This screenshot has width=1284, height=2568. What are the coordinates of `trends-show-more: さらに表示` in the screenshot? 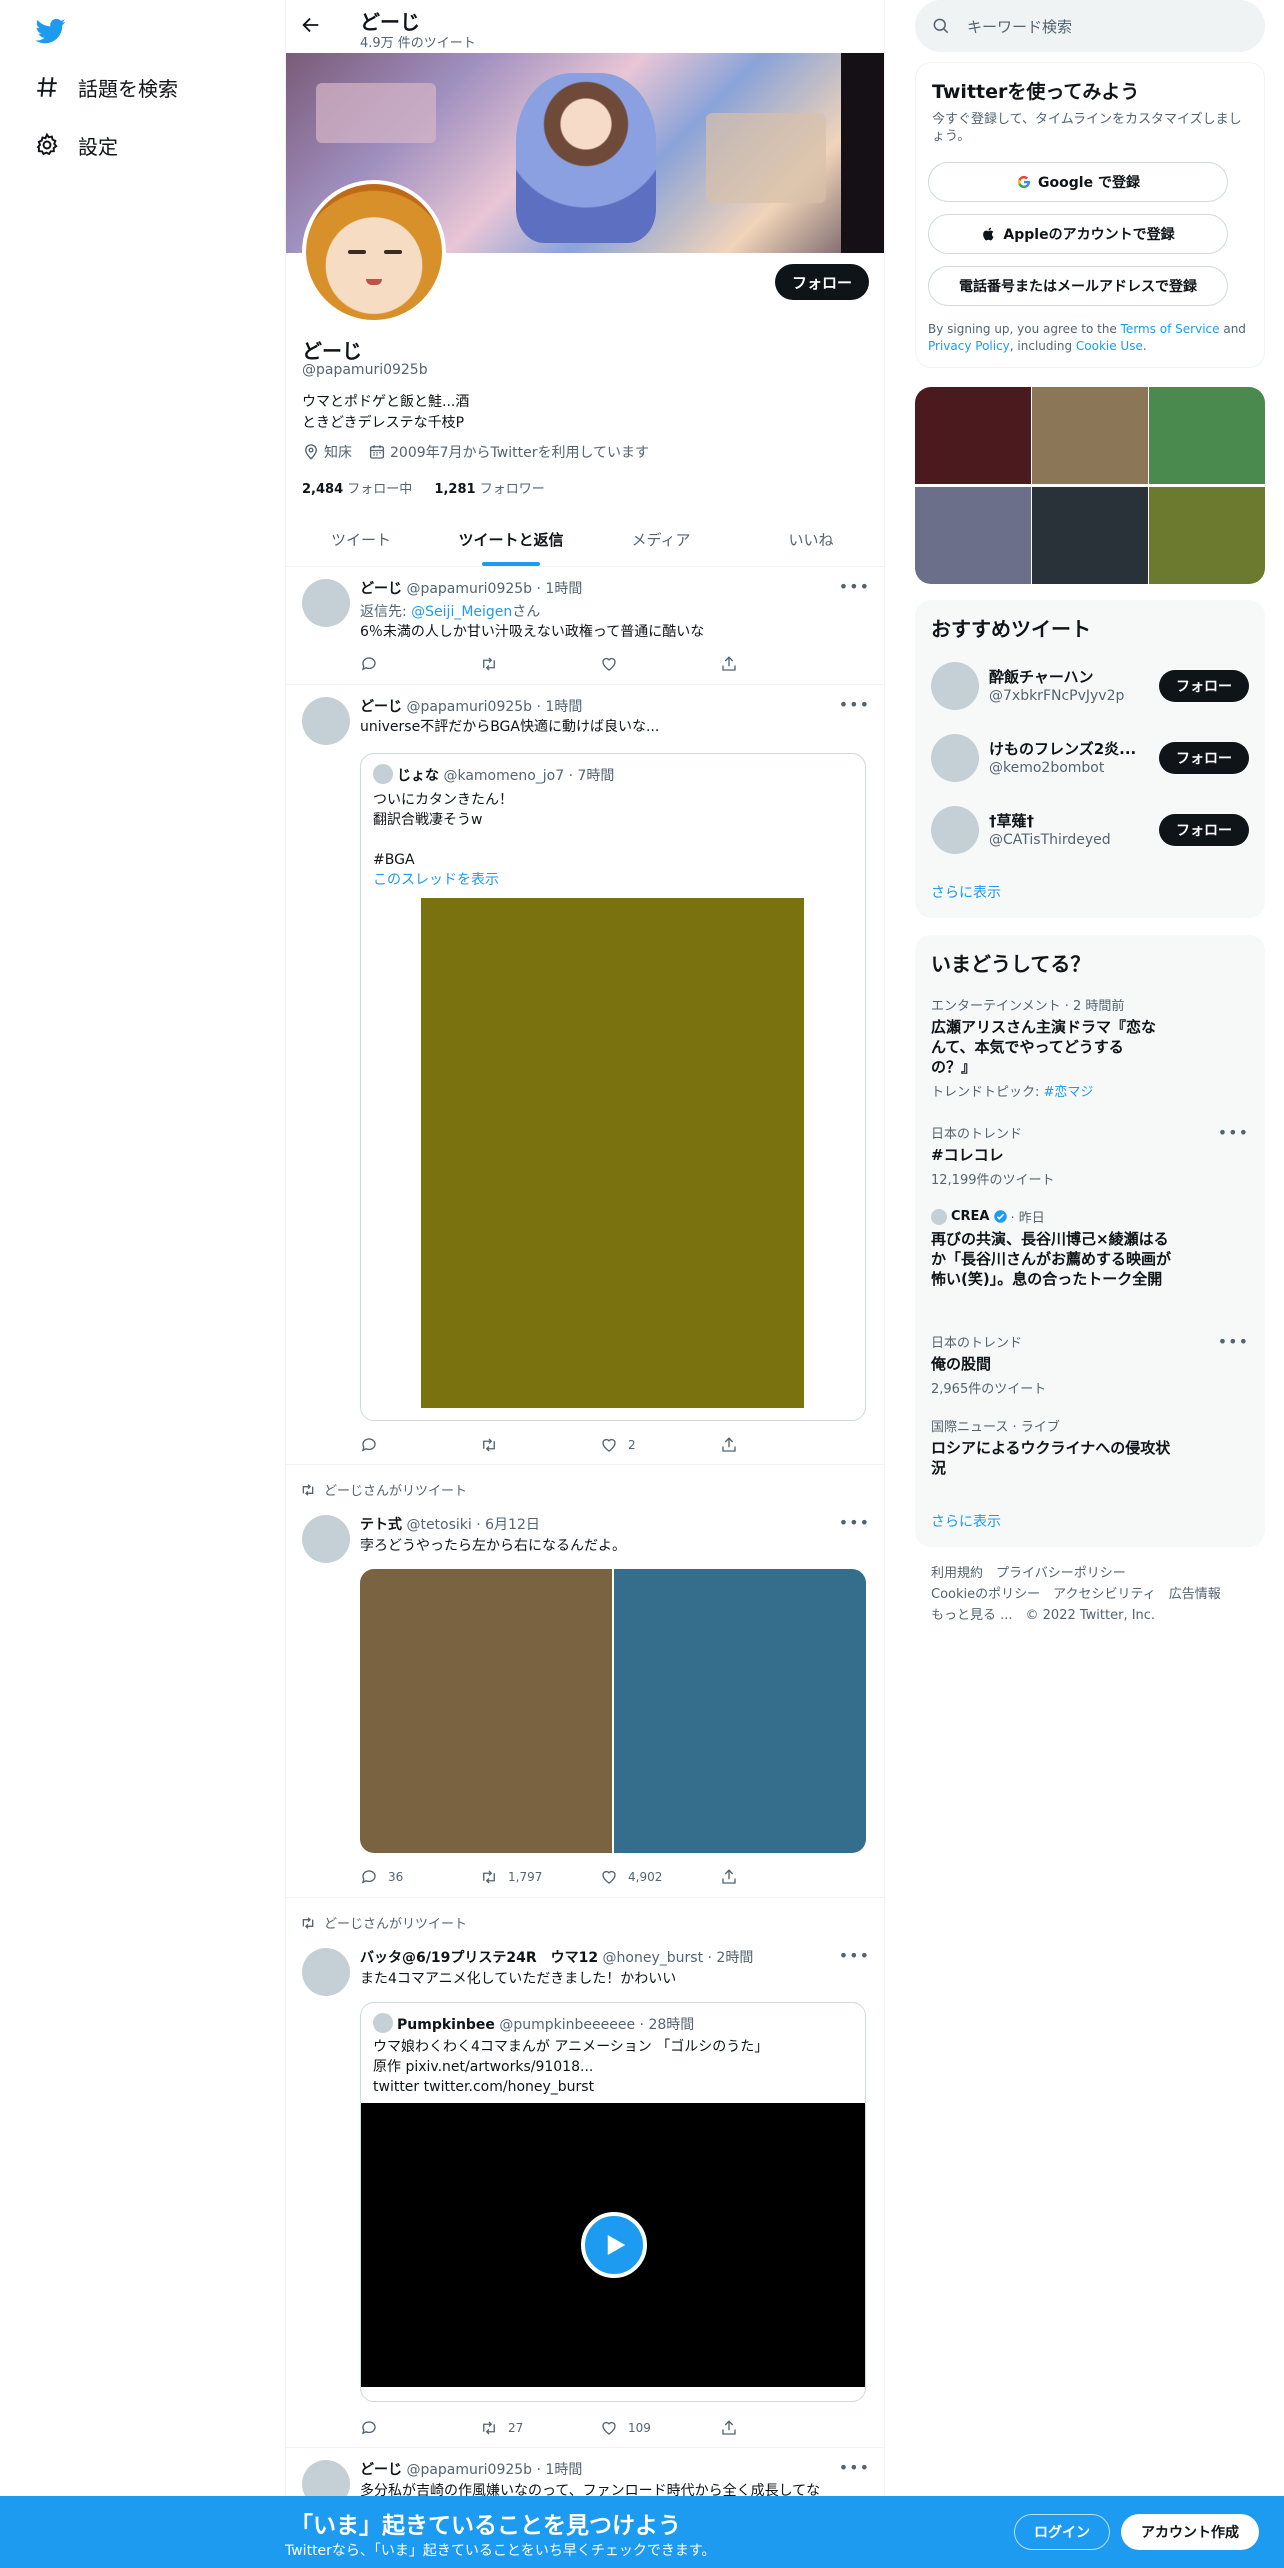 It's located at (966, 1521).